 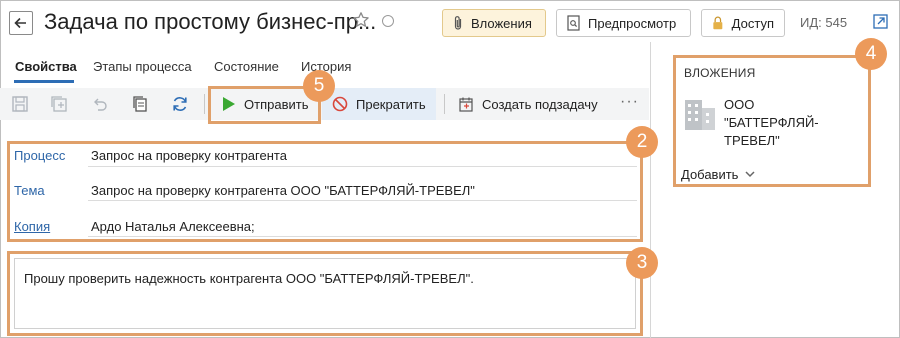 What do you see at coordinates (642, 263) in the screenshot?
I see `callout-badge-3: 3` at bounding box center [642, 263].